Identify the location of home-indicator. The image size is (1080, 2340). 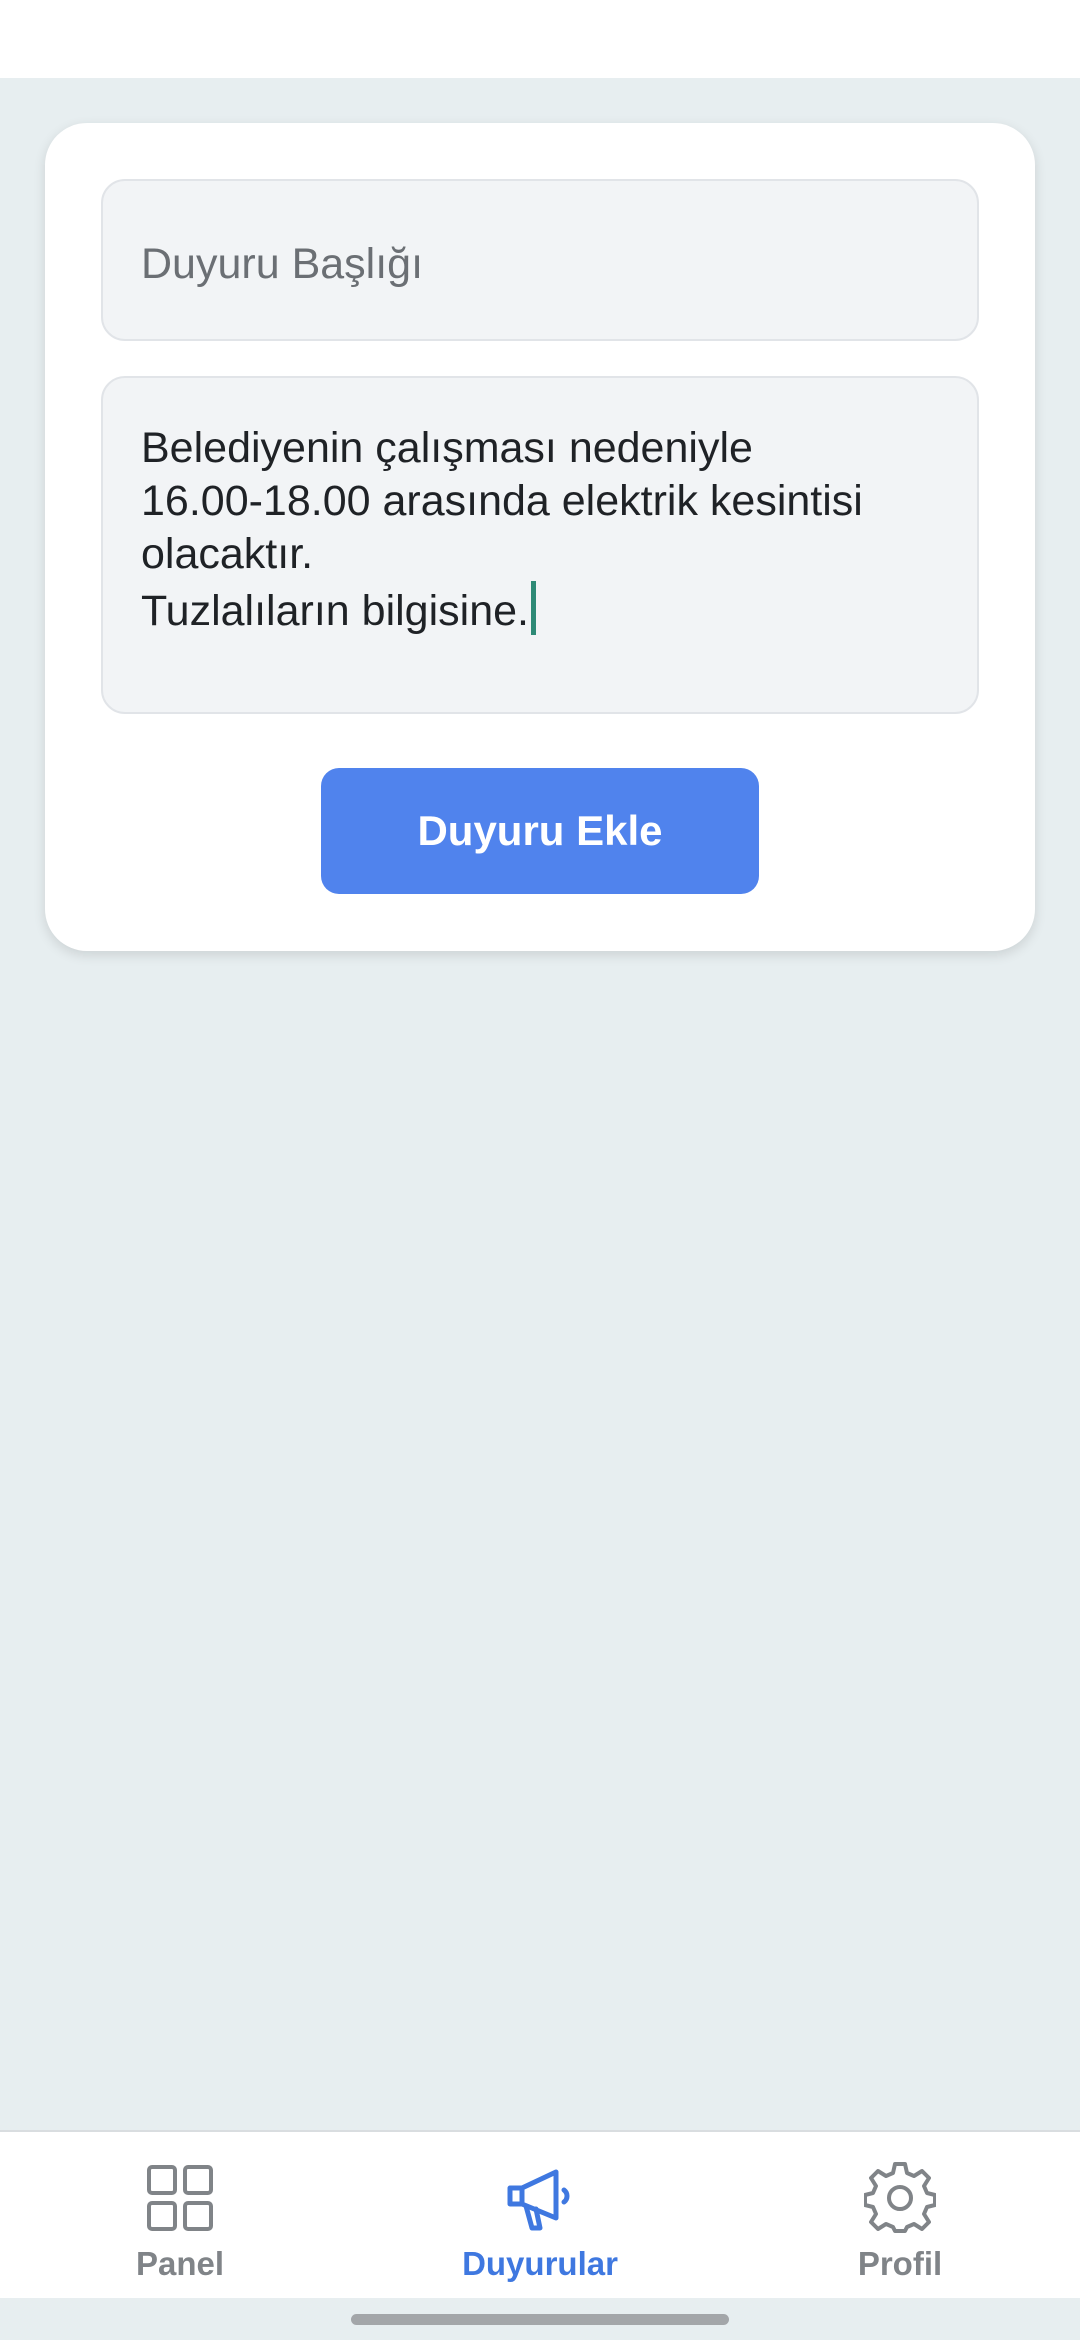
(540, 2319).